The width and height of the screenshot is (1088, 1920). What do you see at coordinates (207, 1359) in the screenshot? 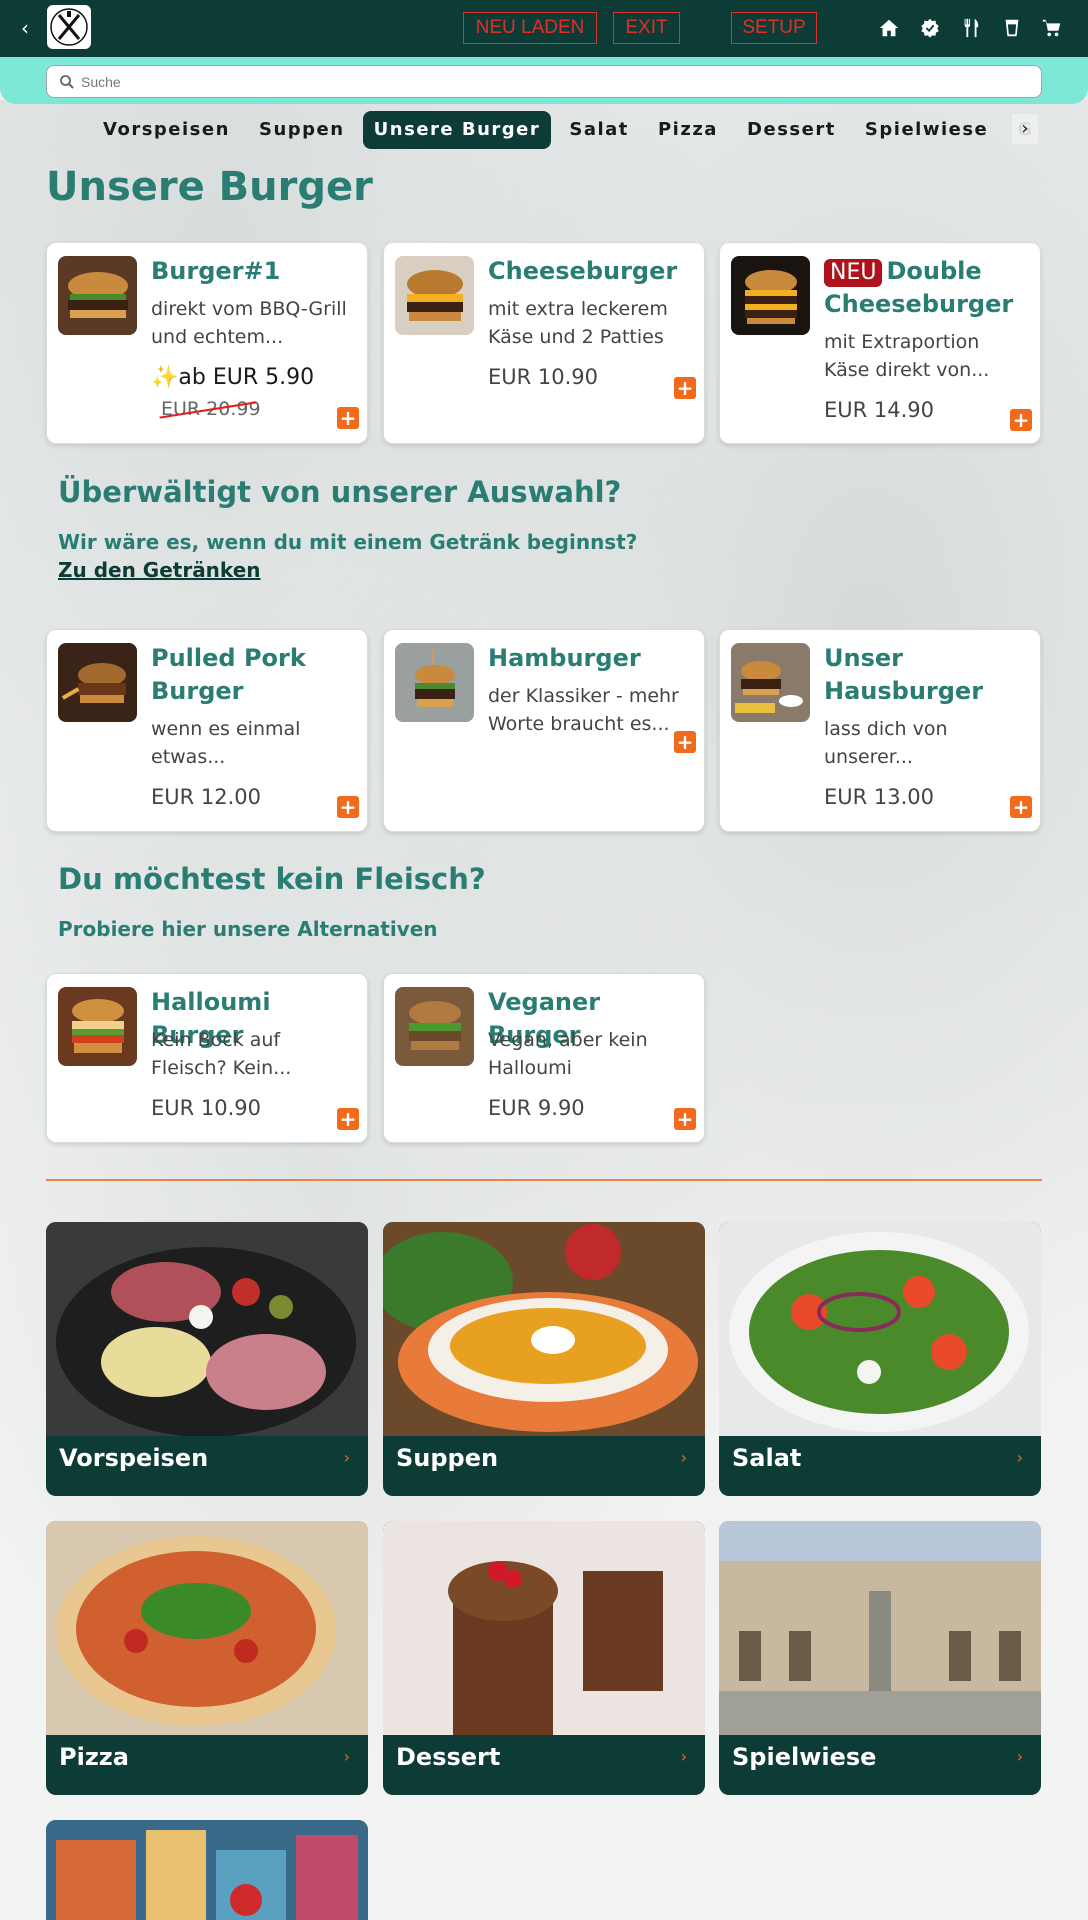
I see `category-tile-vorspeisen: Vorspeisen ›` at bounding box center [207, 1359].